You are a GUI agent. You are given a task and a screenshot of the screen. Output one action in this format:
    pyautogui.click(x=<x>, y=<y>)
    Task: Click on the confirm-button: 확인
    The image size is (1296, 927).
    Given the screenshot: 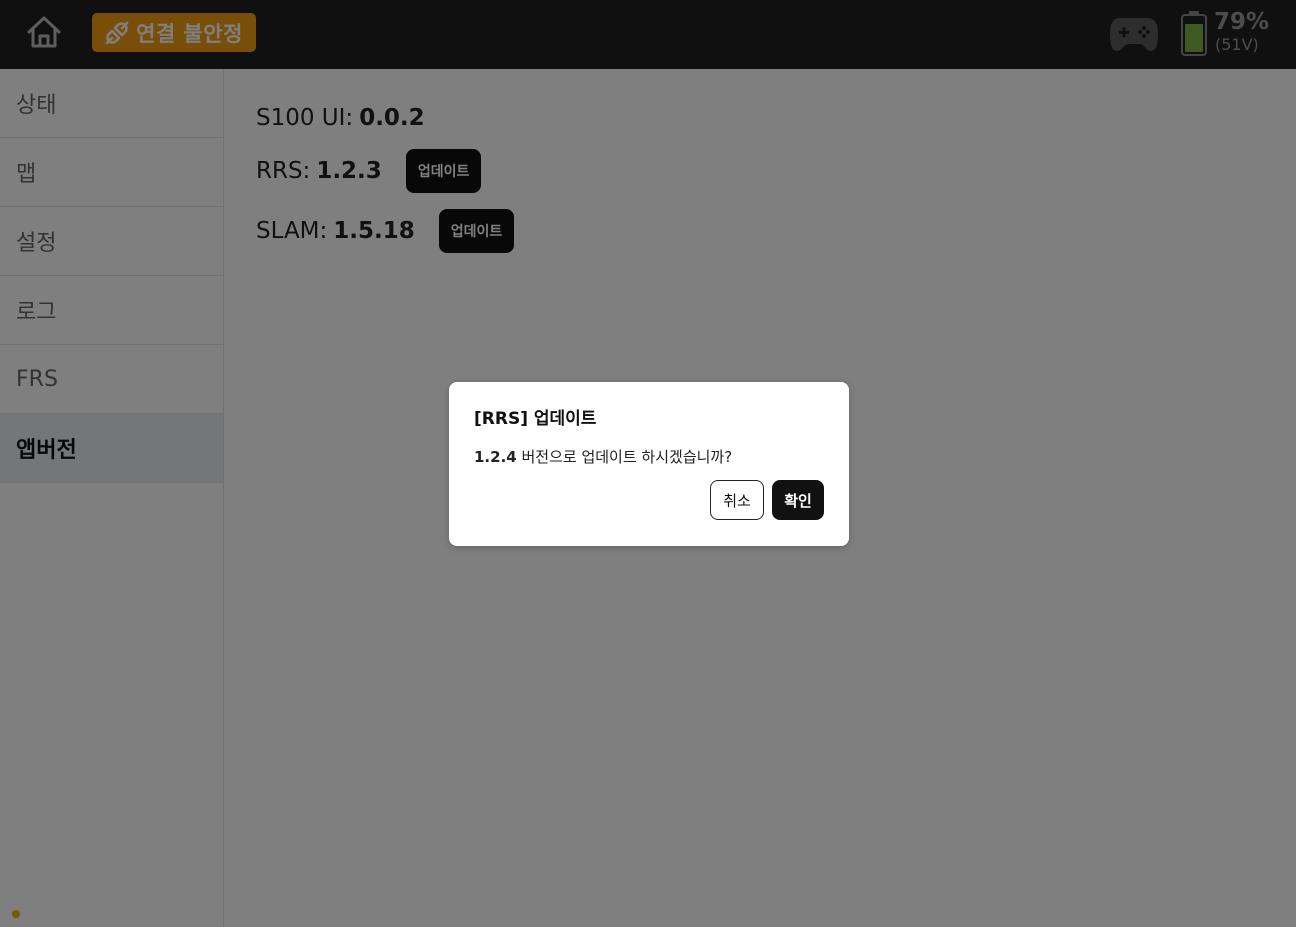 What is the action you would take?
    pyautogui.click(x=798, y=500)
    